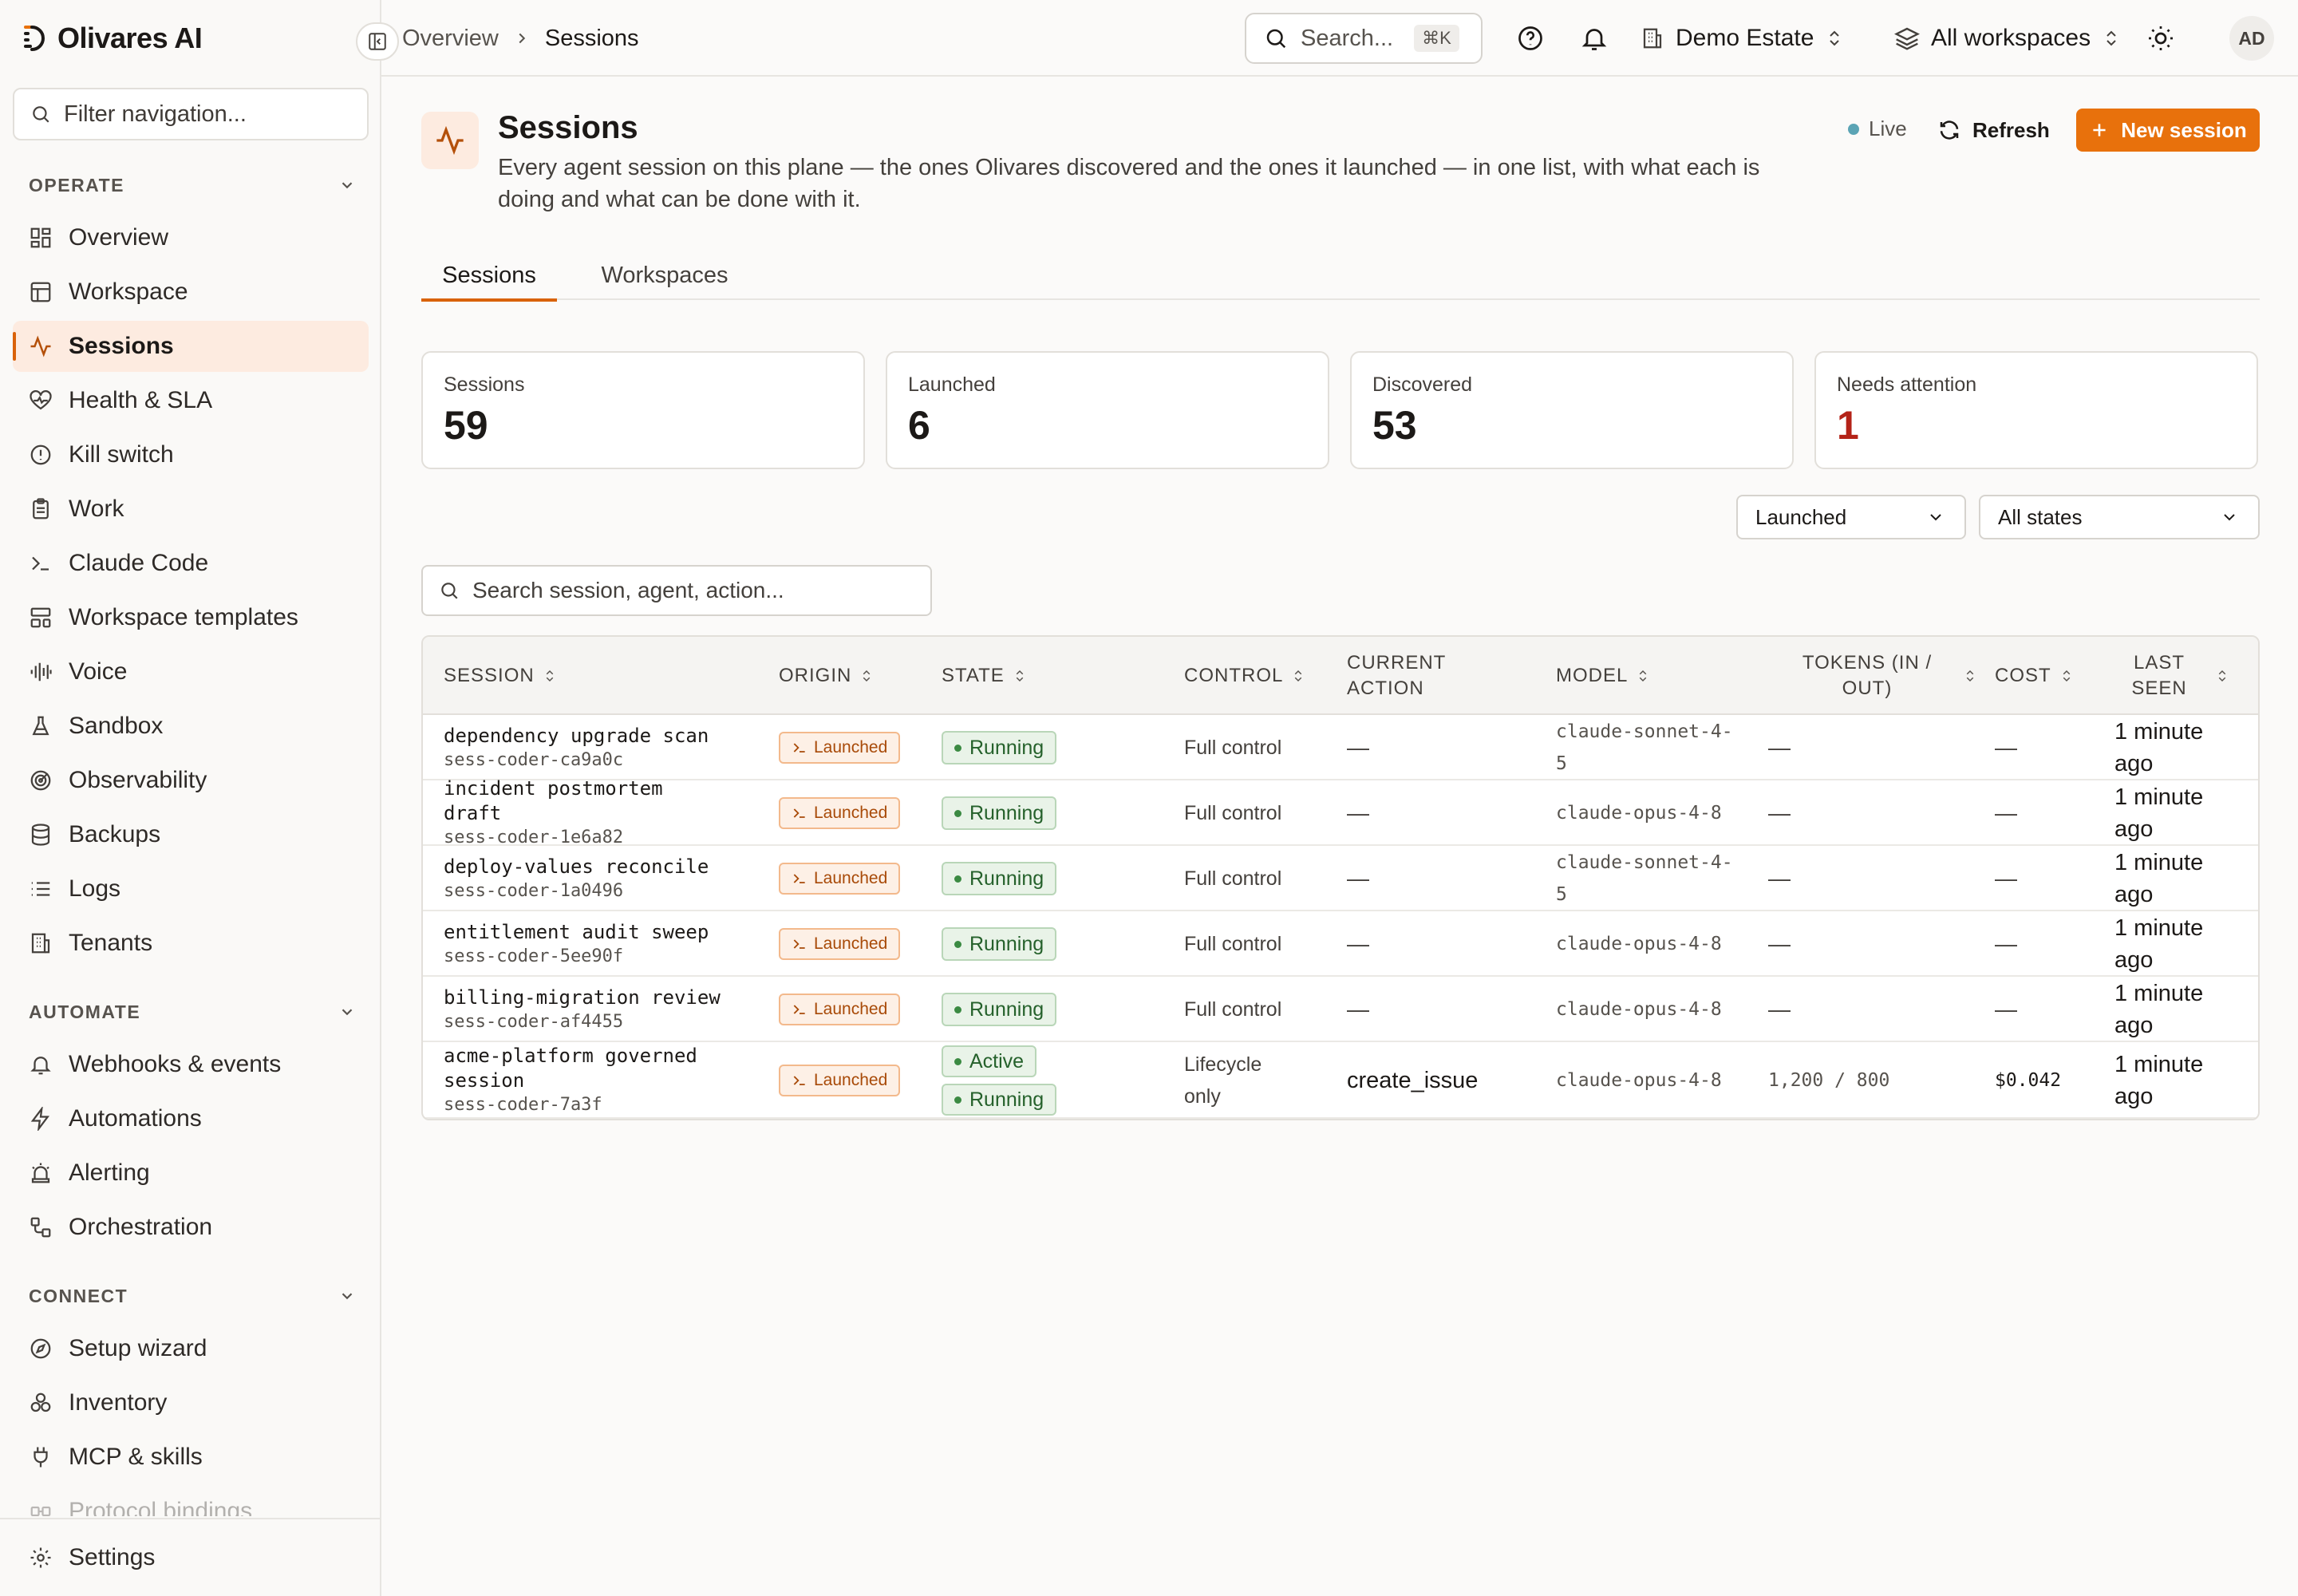 The image size is (2298, 1596). I want to click on nav-filter-input, so click(207, 114).